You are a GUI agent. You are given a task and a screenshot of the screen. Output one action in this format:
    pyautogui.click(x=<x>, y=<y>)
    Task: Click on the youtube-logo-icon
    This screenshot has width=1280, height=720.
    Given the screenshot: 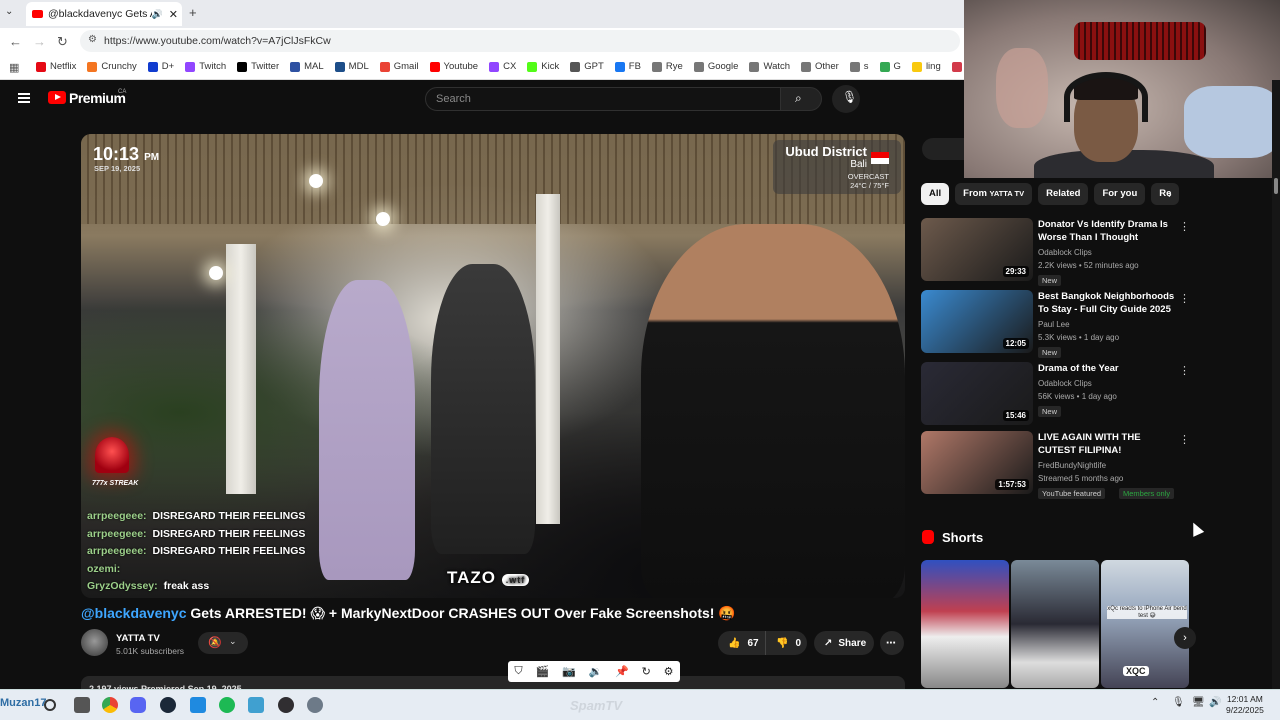 What is the action you would take?
    pyautogui.click(x=57, y=97)
    